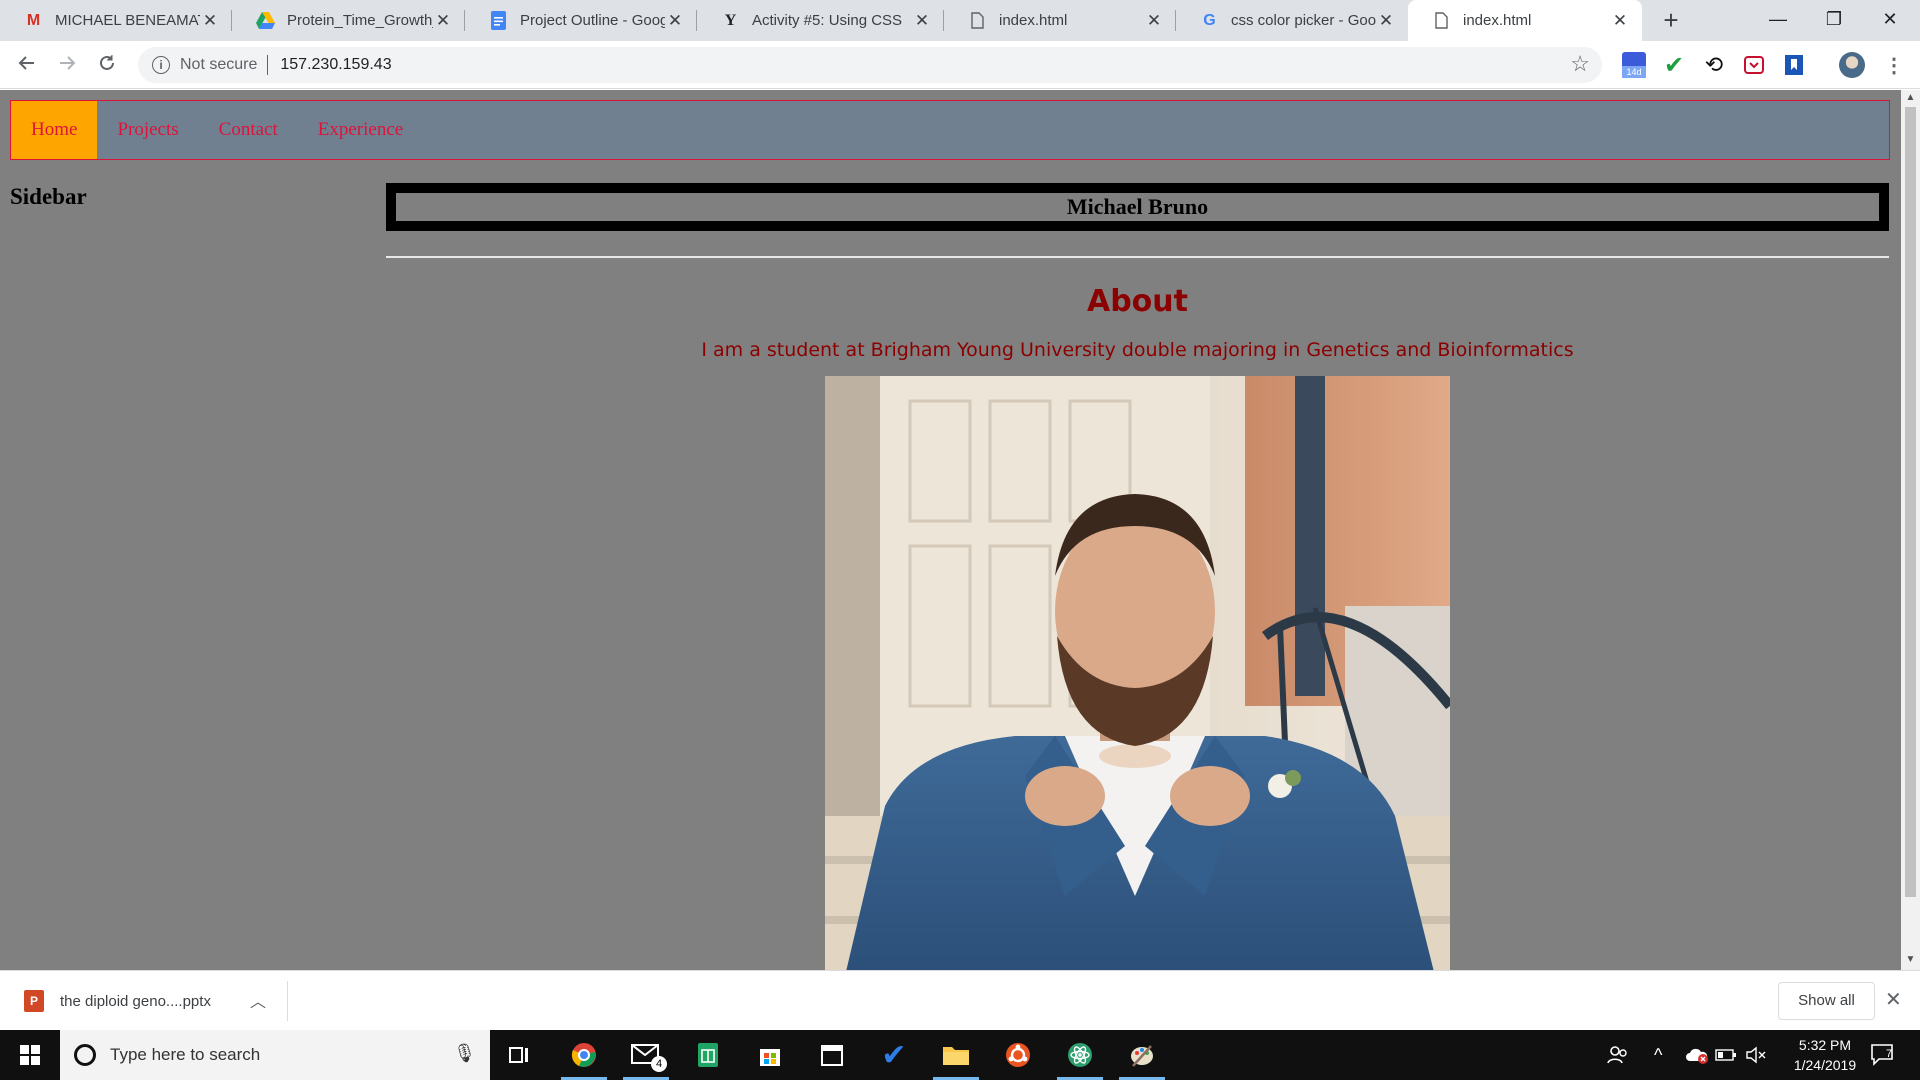 Image resolution: width=1920 pixels, height=1080 pixels. I want to click on calendar-extension-icon: 14d, so click(1634, 65).